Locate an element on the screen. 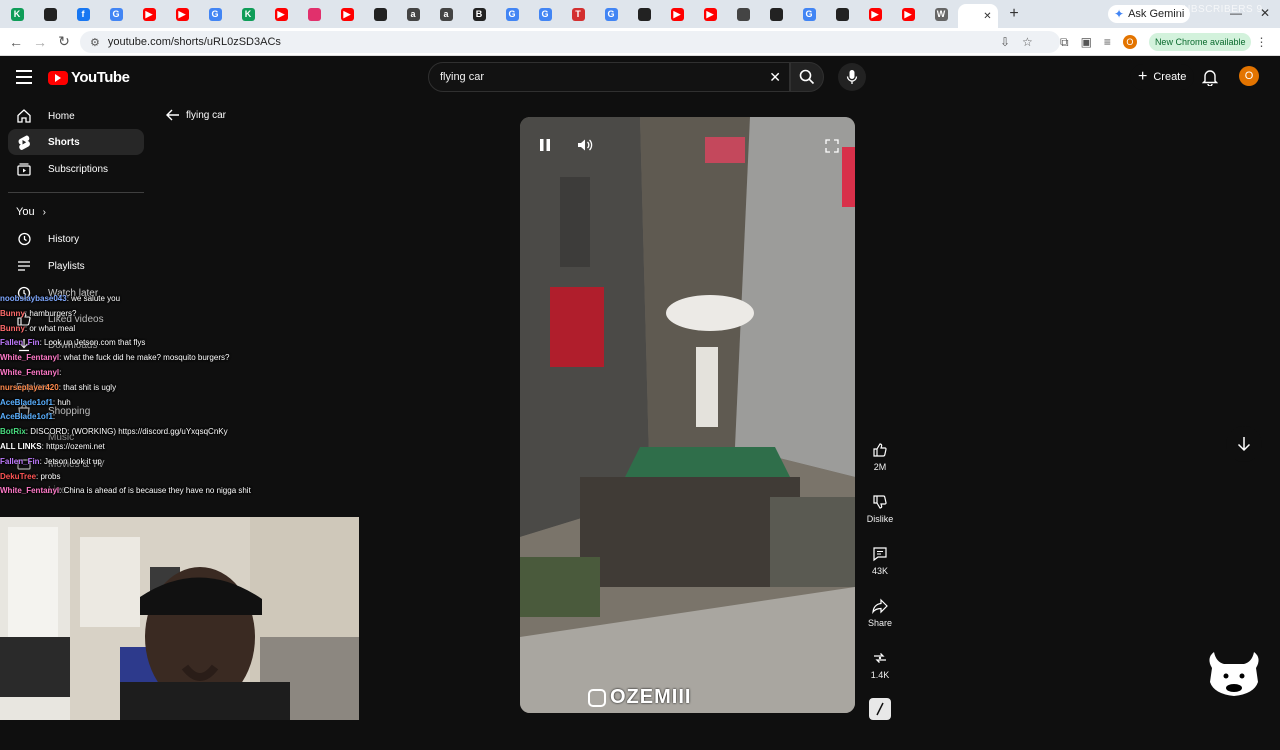  reload-icon: ↻ is located at coordinates (64, 41).